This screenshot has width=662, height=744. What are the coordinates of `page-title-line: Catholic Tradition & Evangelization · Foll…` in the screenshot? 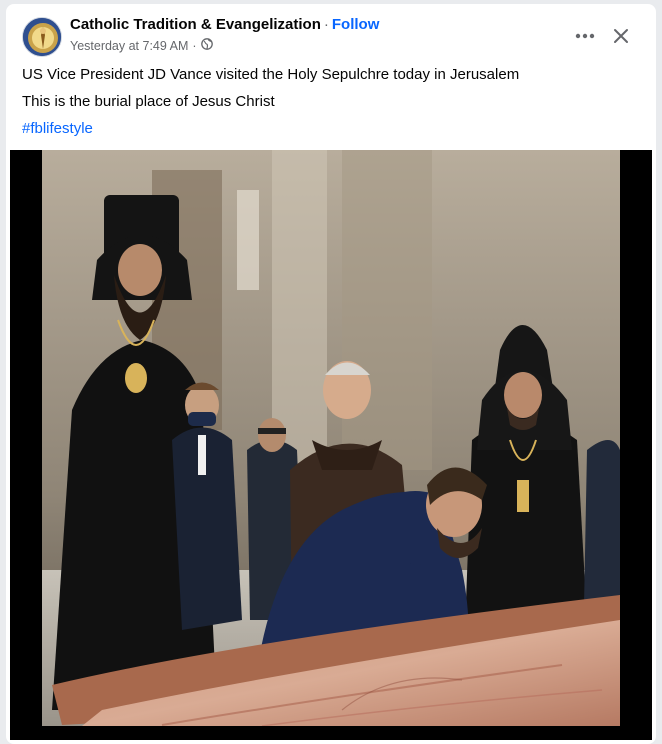 It's located at (224, 24).